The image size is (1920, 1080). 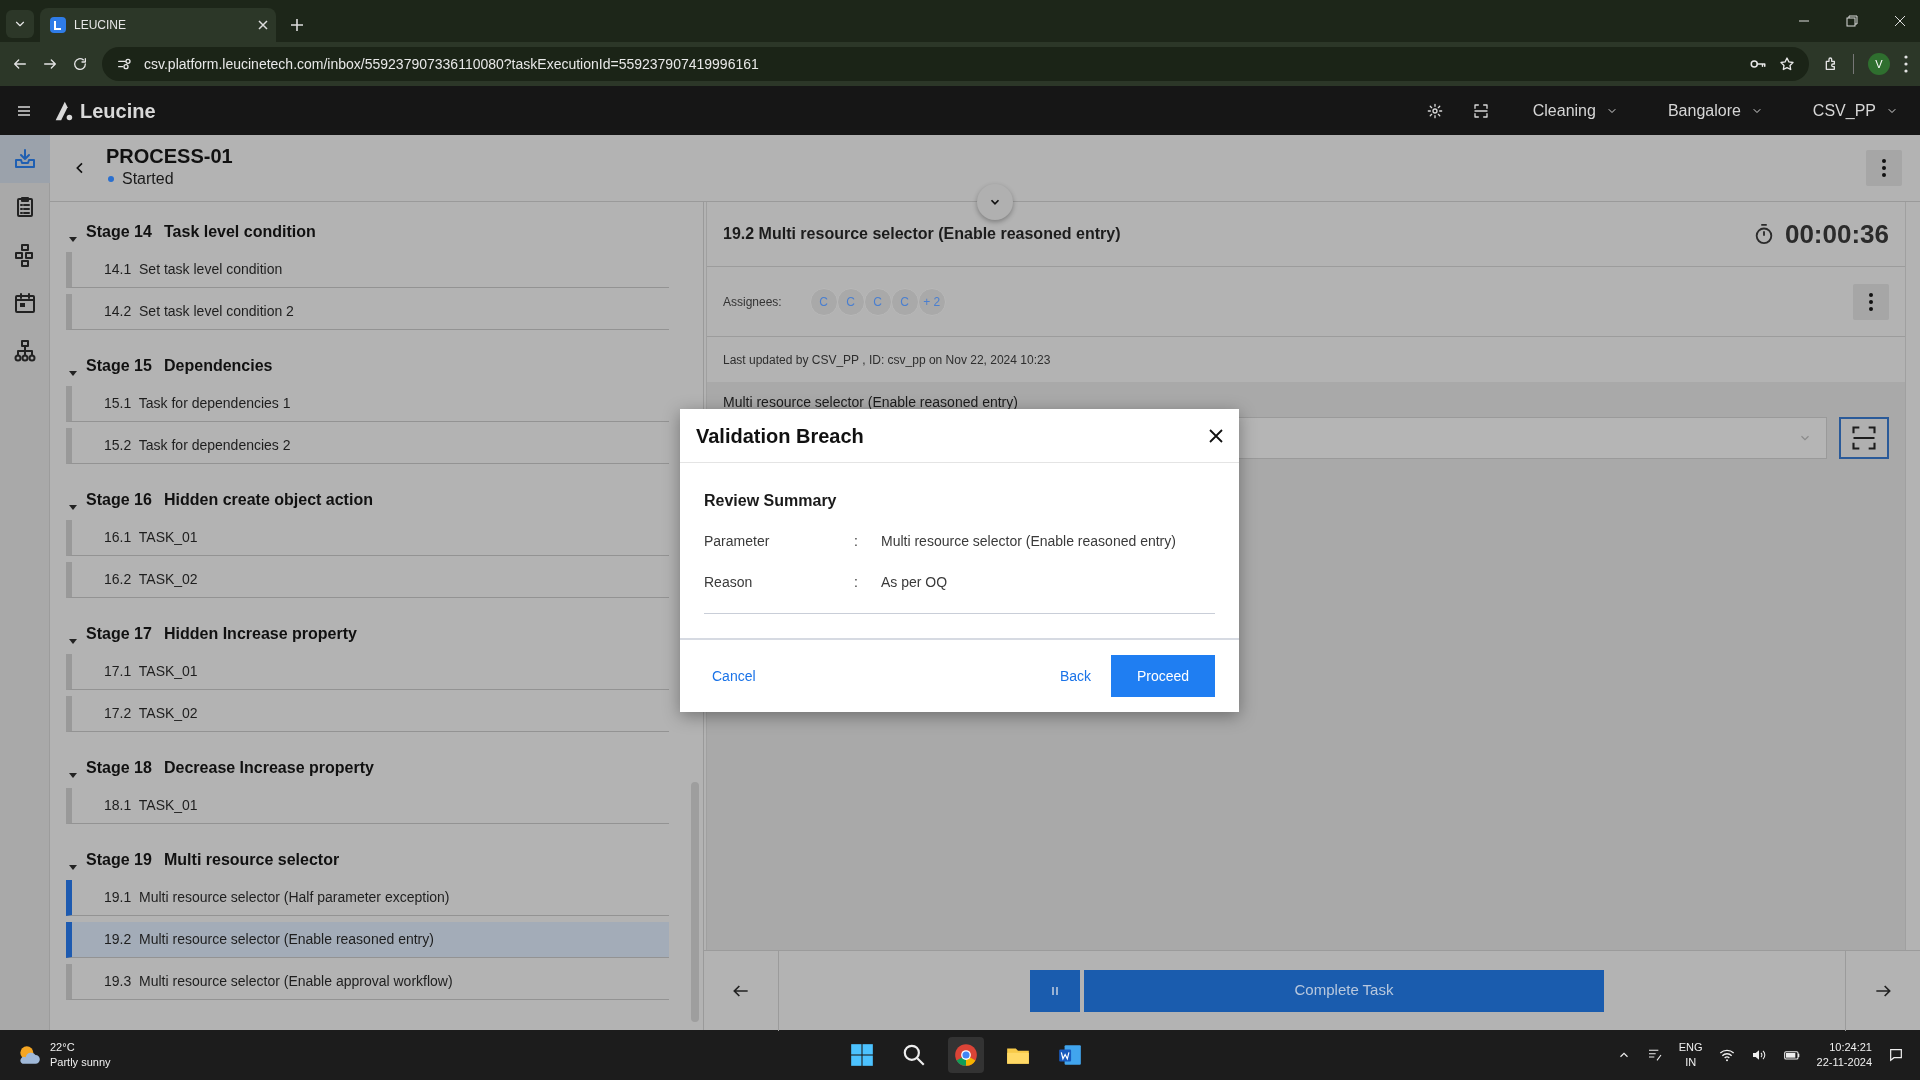 What do you see at coordinates (148, 179) in the screenshot?
I see `status-text: Started` at bounding box center [148, 179].